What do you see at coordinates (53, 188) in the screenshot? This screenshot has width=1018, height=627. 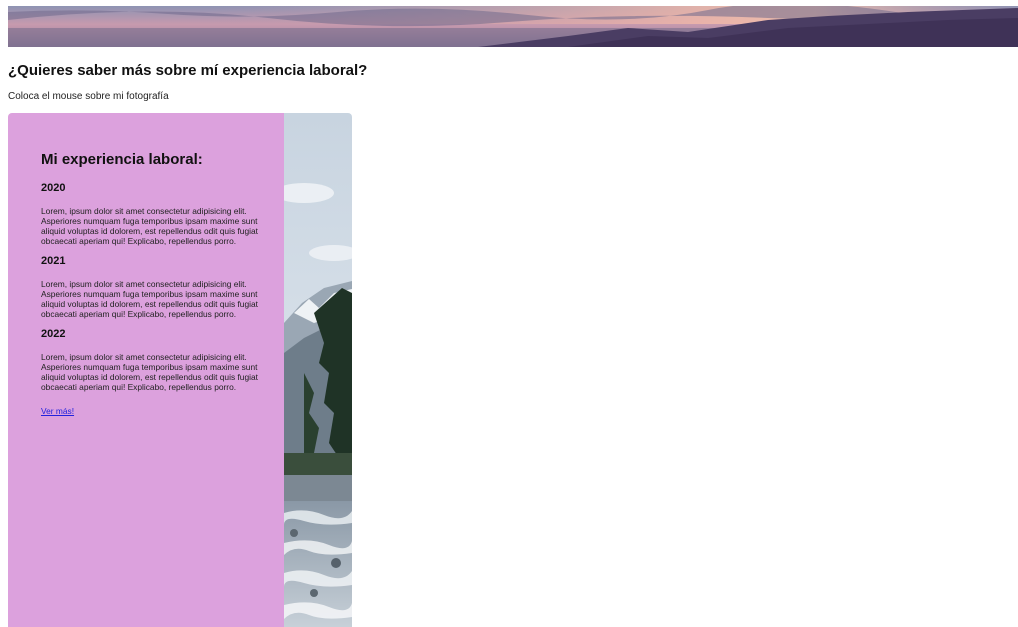 I see `year-2020-heading: 2020` at bounding box center [53, 188].